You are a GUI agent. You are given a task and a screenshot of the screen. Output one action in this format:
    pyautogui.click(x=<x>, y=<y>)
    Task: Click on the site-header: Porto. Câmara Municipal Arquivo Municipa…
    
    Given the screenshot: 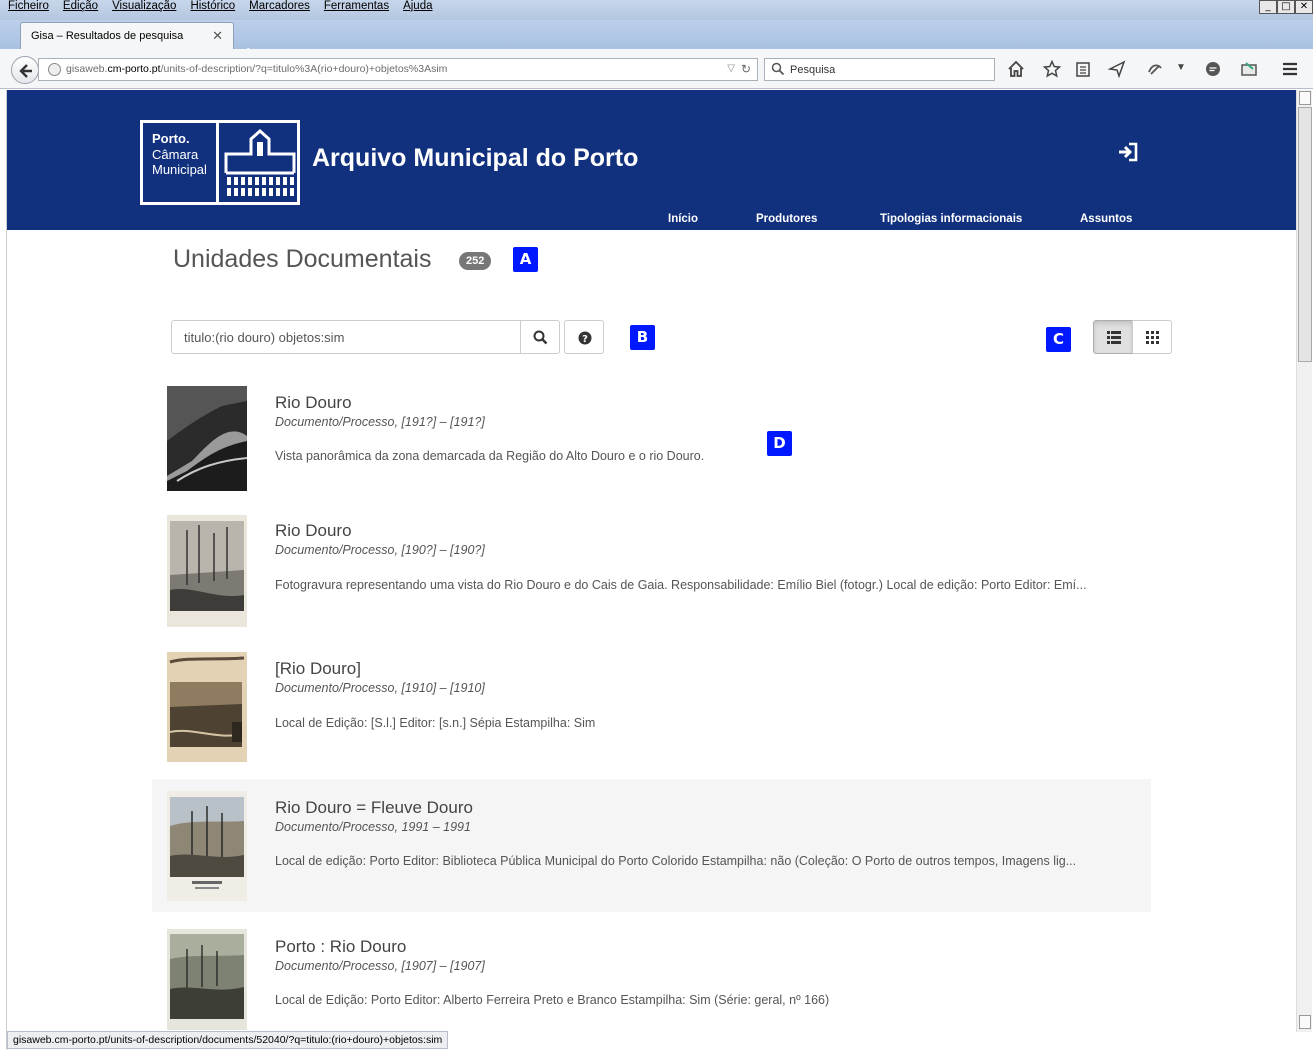 What is the action you would take?
    pyautogui.click(x=651, y=160)
    